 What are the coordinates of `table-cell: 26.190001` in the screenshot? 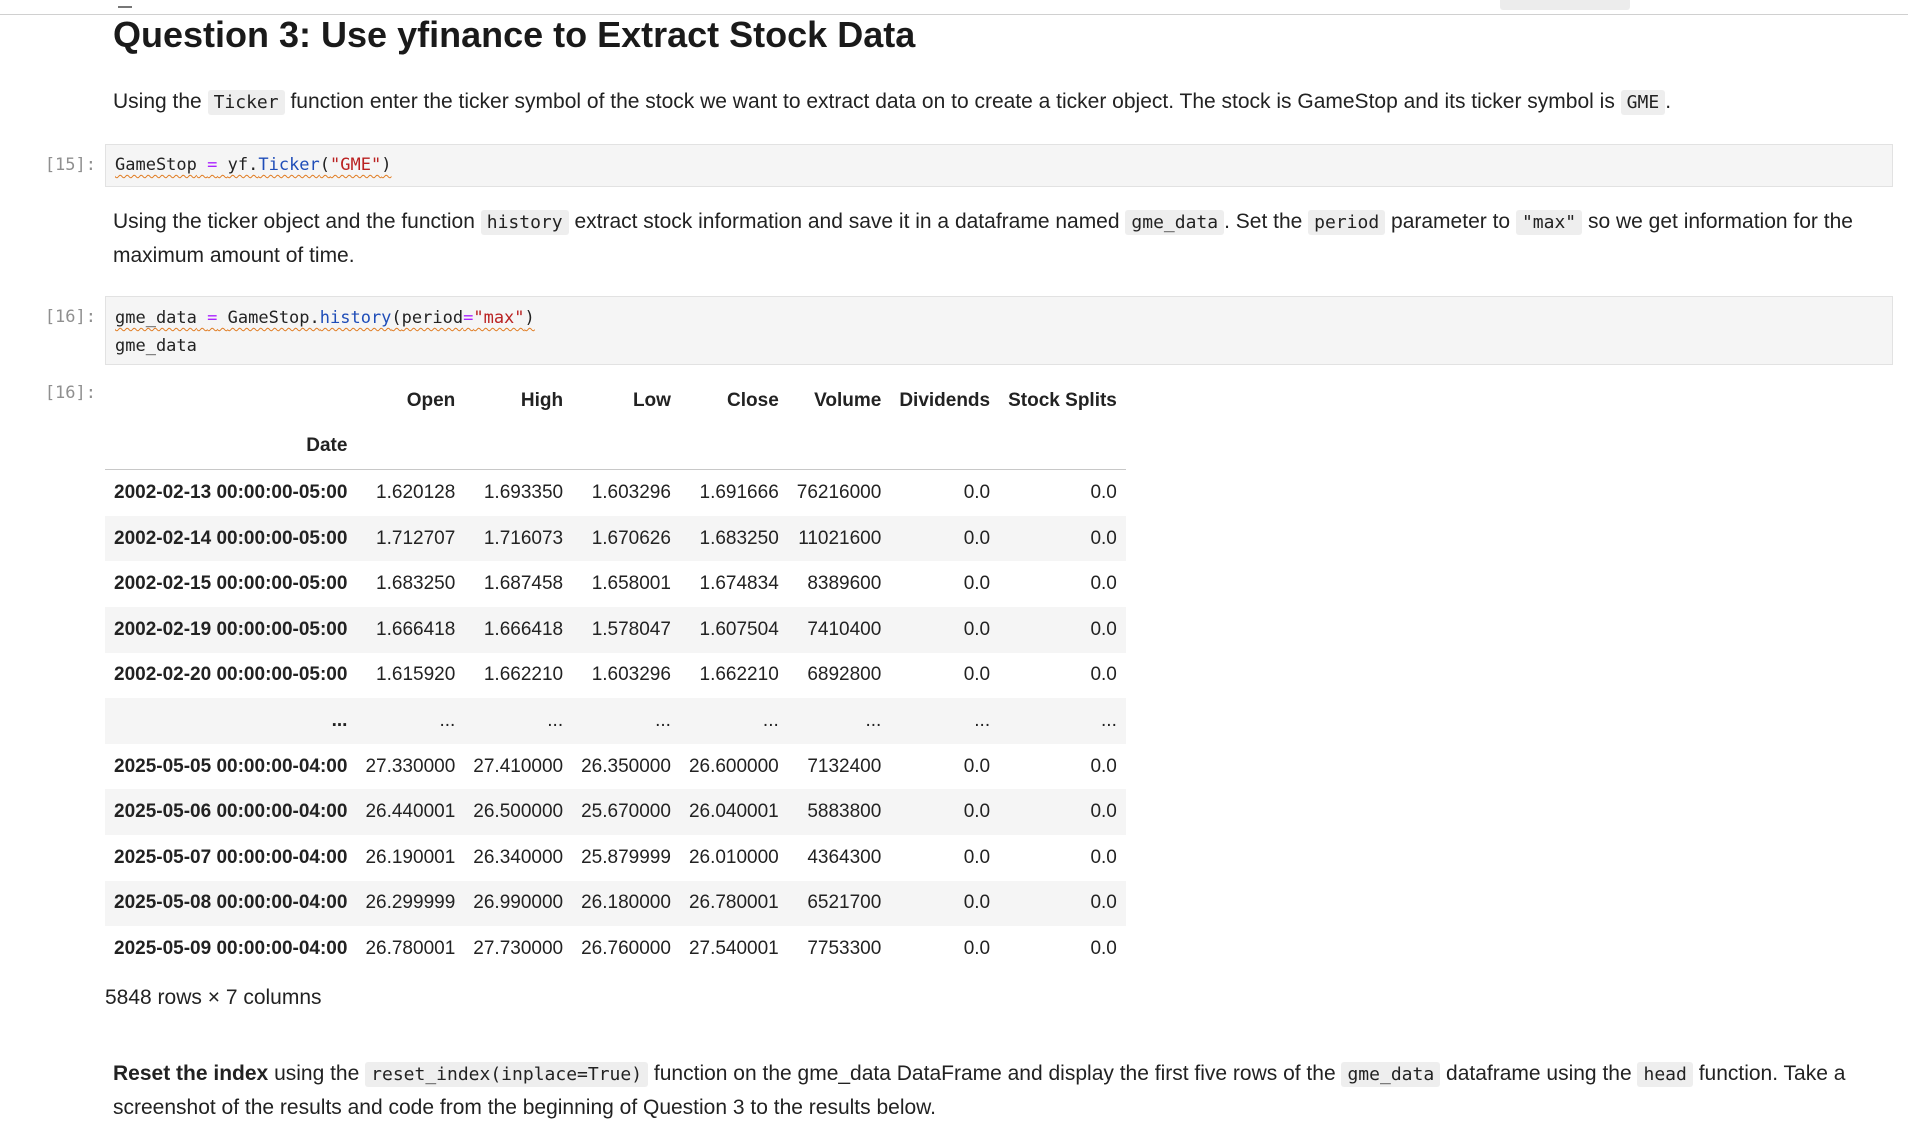 It's located at (410, 857).